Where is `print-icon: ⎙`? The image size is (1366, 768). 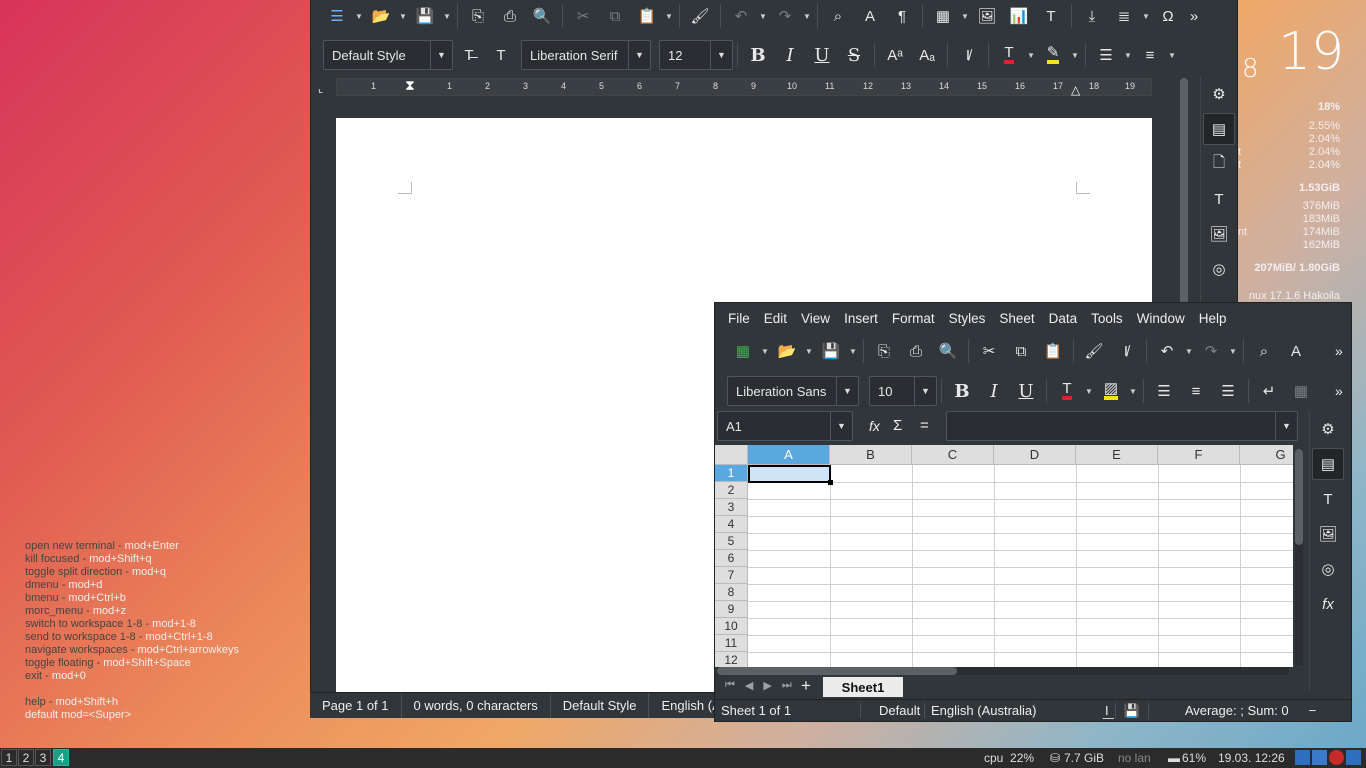
print-icon: ⎙ is located at coordinates (510, 16).